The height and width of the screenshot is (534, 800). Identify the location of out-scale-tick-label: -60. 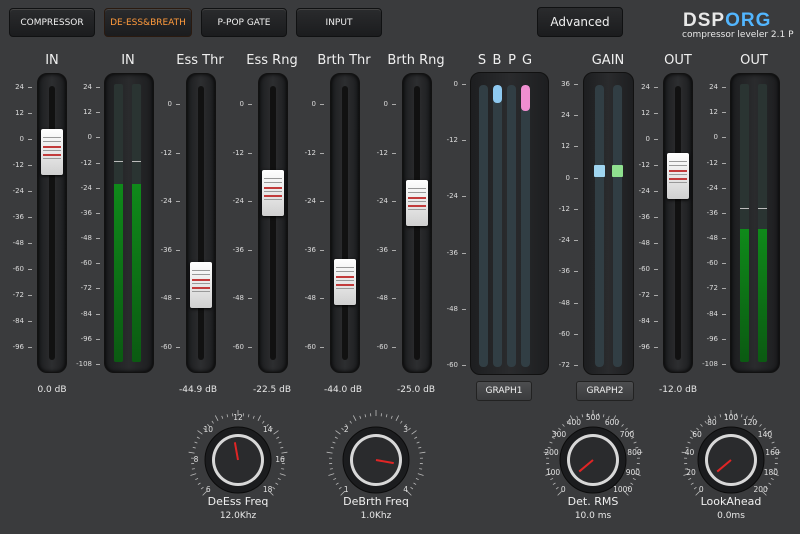
(644, 269).